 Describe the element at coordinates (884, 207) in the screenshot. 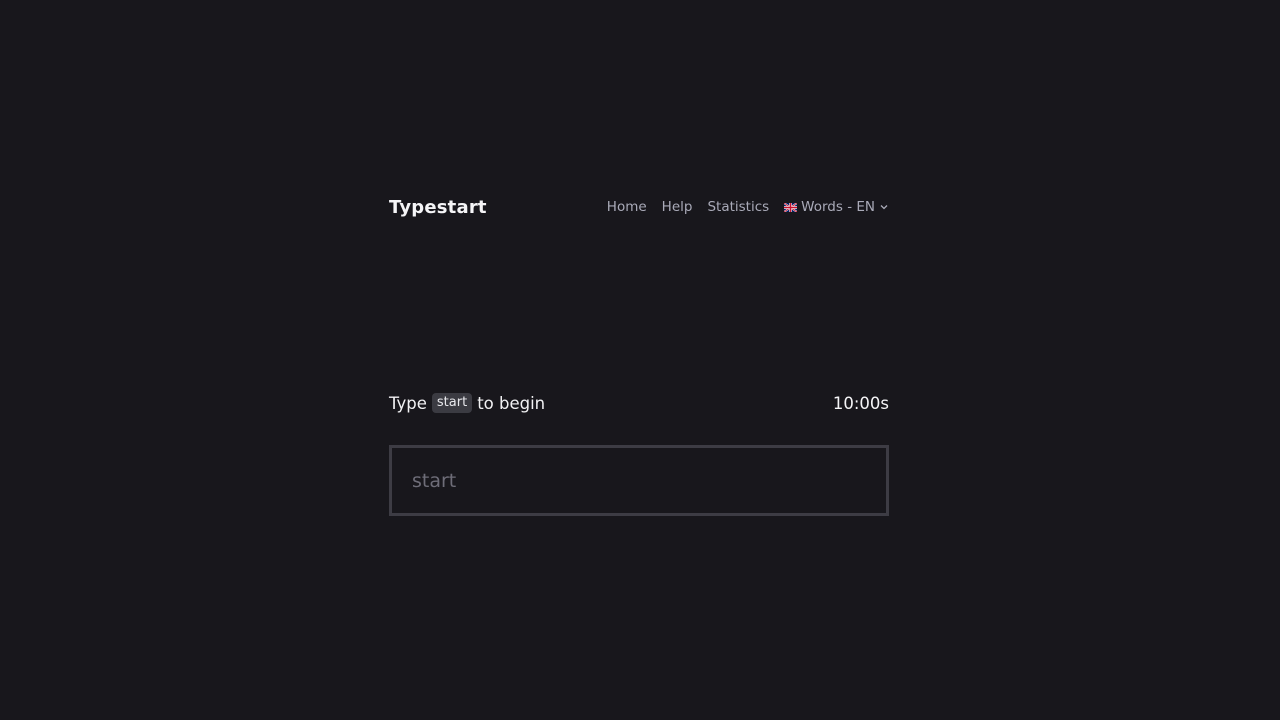

I see `chevron-down-icon` at that location.